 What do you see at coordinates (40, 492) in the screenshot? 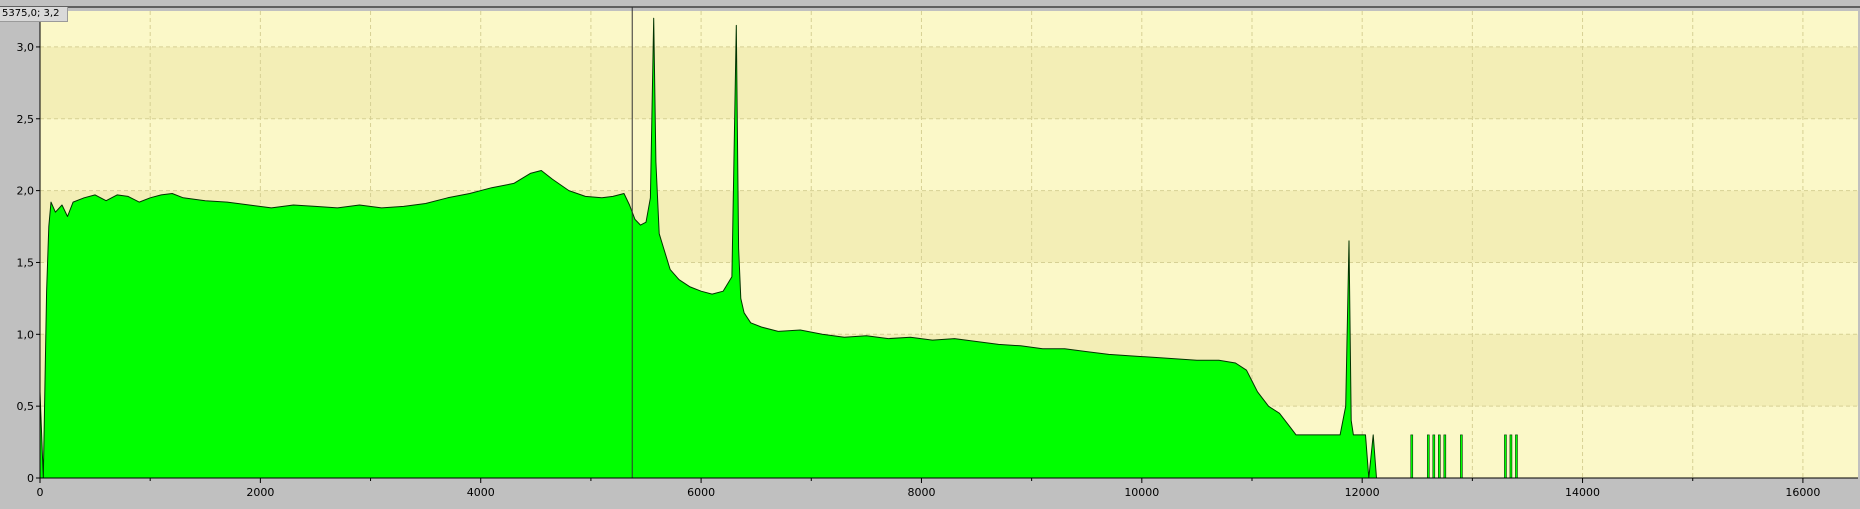
I see `x-tick-label: 0` at bounding box center [40, 492].